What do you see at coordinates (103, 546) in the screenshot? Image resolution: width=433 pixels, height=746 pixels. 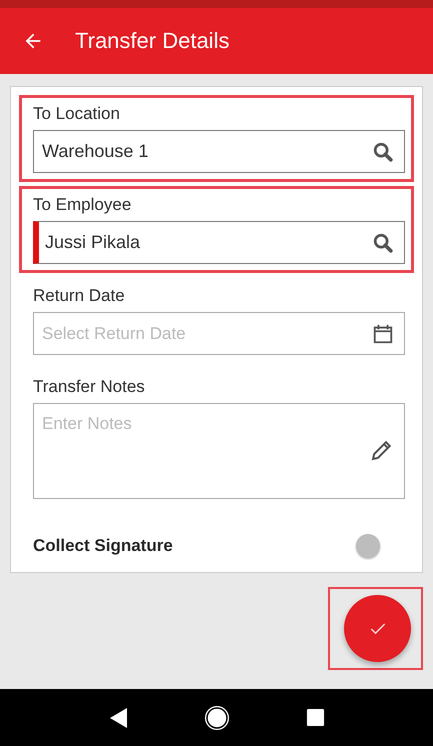 I see `signature-label: Collect Signature` at bounding box center [103, 546].